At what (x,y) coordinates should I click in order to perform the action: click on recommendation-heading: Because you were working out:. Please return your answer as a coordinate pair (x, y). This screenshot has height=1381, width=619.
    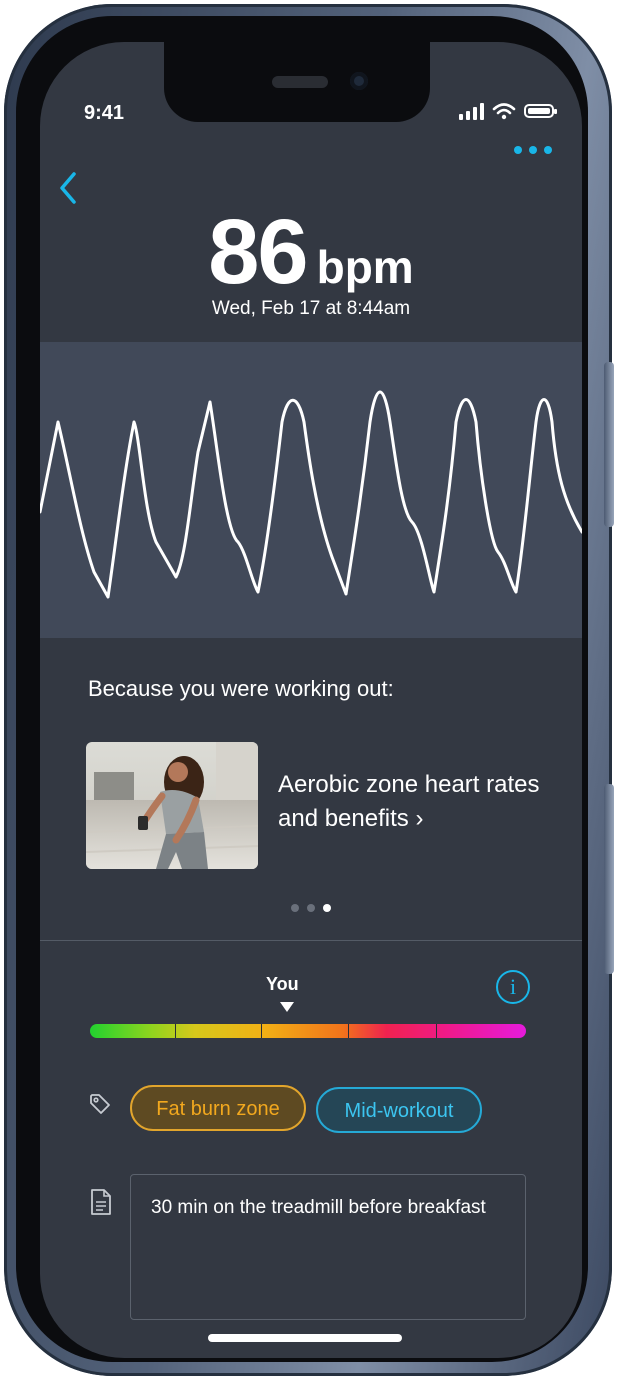
    Looking at the image, I should click on (241, 688).